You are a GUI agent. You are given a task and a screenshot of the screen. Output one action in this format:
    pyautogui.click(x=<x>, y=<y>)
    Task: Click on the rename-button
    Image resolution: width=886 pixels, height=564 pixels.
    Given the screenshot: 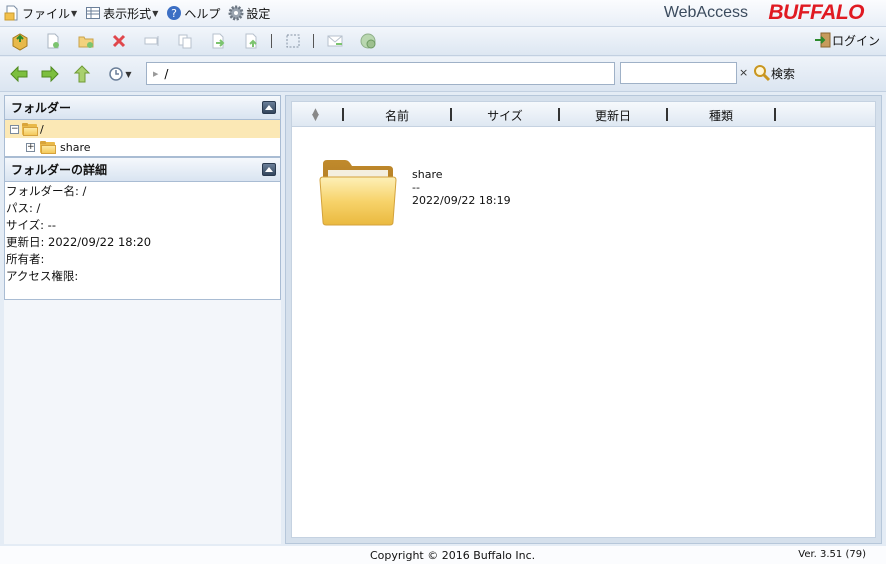 What is the action you would take?
    pyautogui.click(x=152, y=41)
    